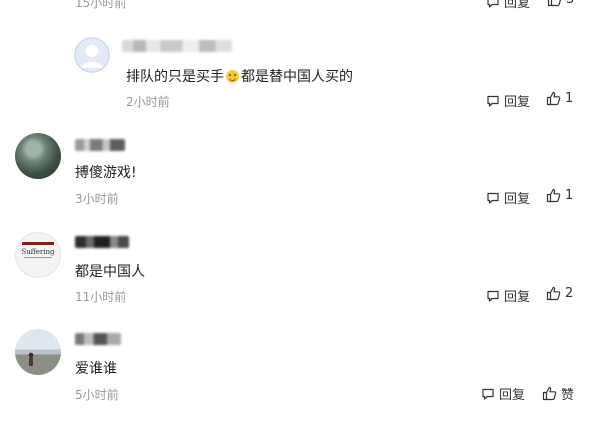 This screenshot has width=600, height=425. I want to click on avatar: Suffering, so click(38, 255).